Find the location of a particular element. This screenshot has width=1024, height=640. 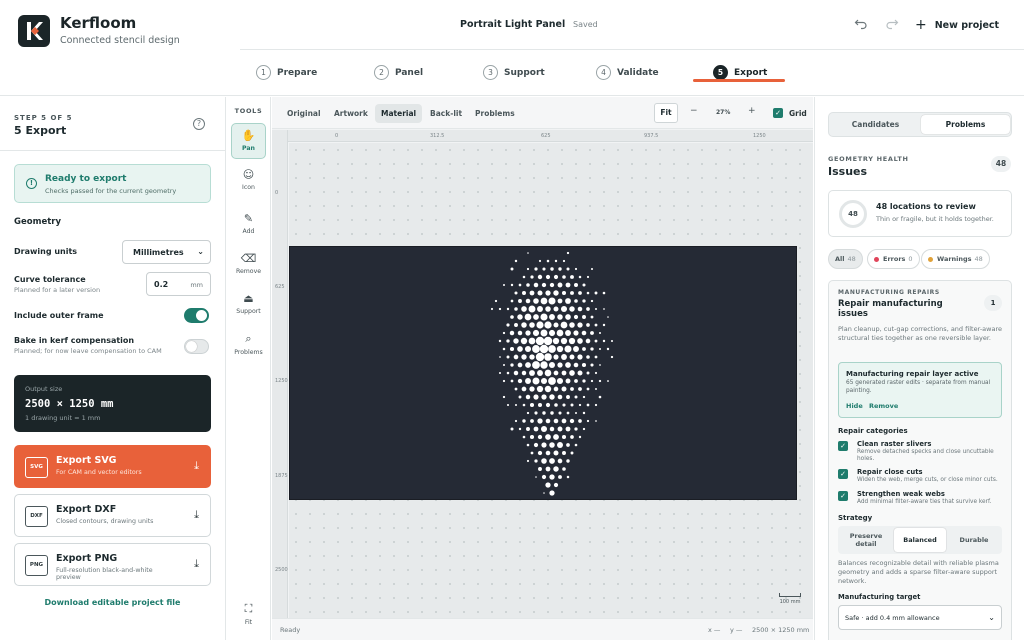

drawing-units-select: Millimetres ⌄ is located at coordinates (166, 252).